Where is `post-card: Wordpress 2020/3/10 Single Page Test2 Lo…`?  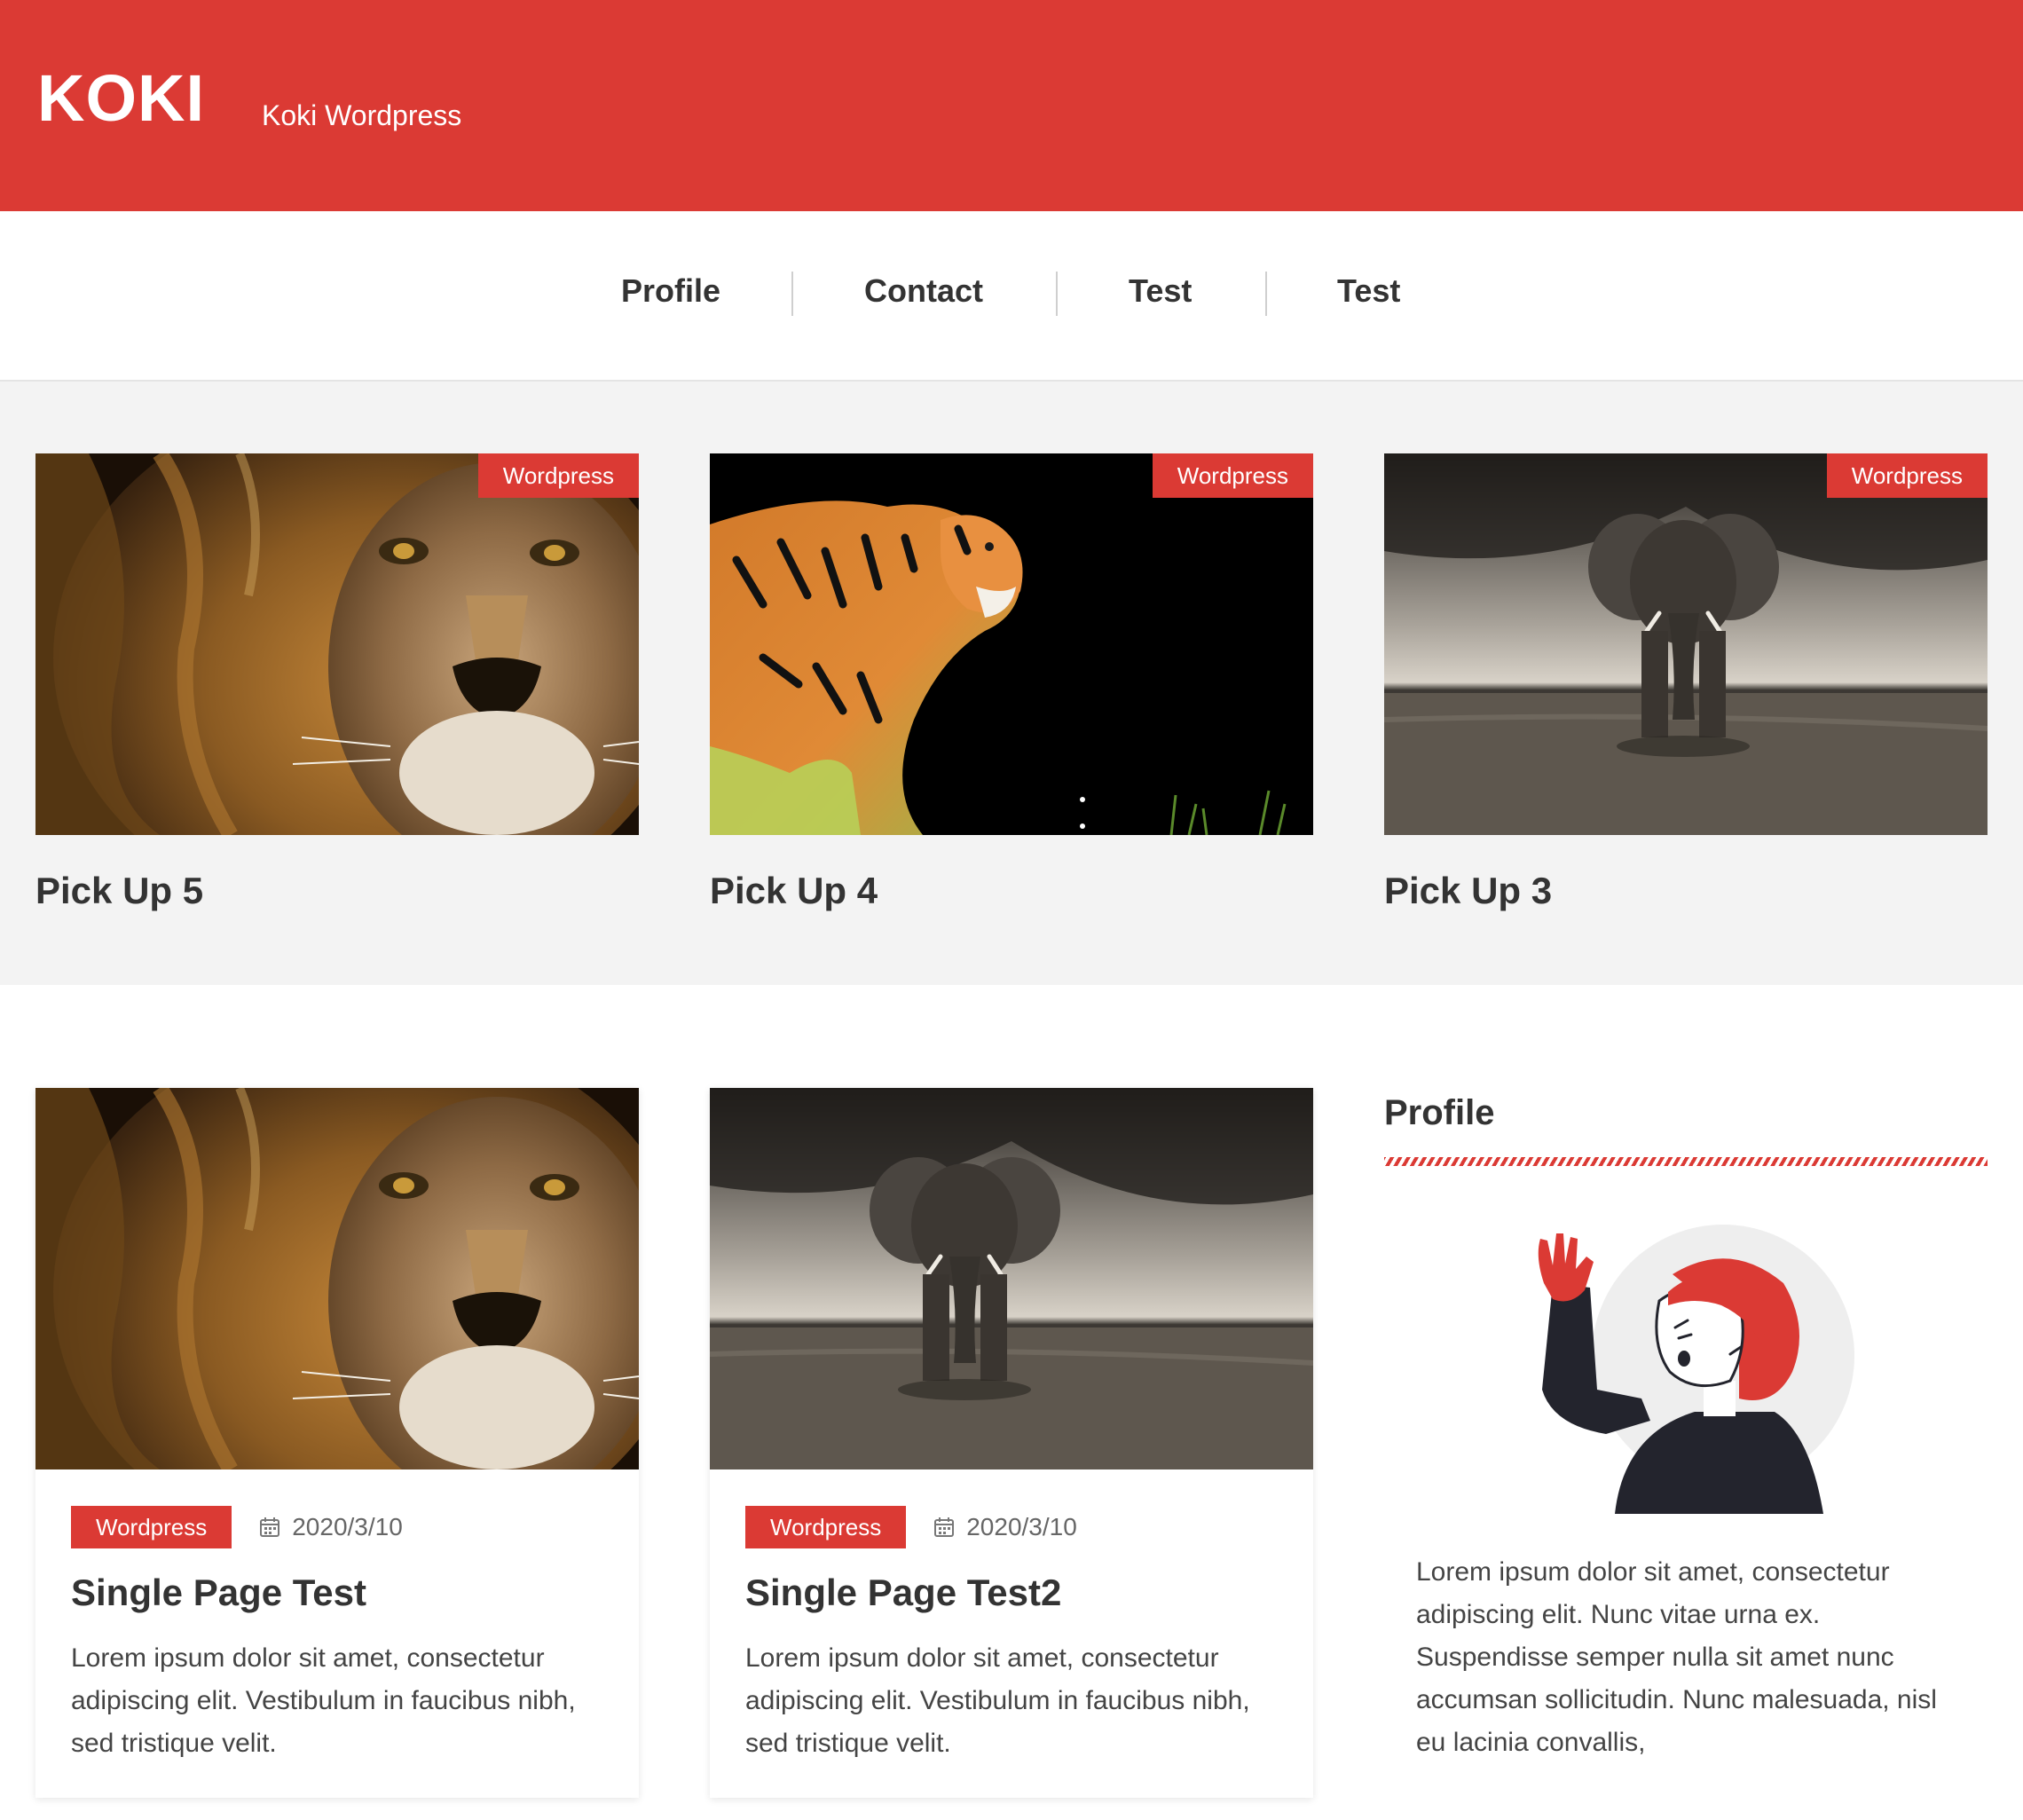
post-card: Wordpress 2020/3/10 Single Page Test2 Lo… is located at coordinates (1011, 1443).